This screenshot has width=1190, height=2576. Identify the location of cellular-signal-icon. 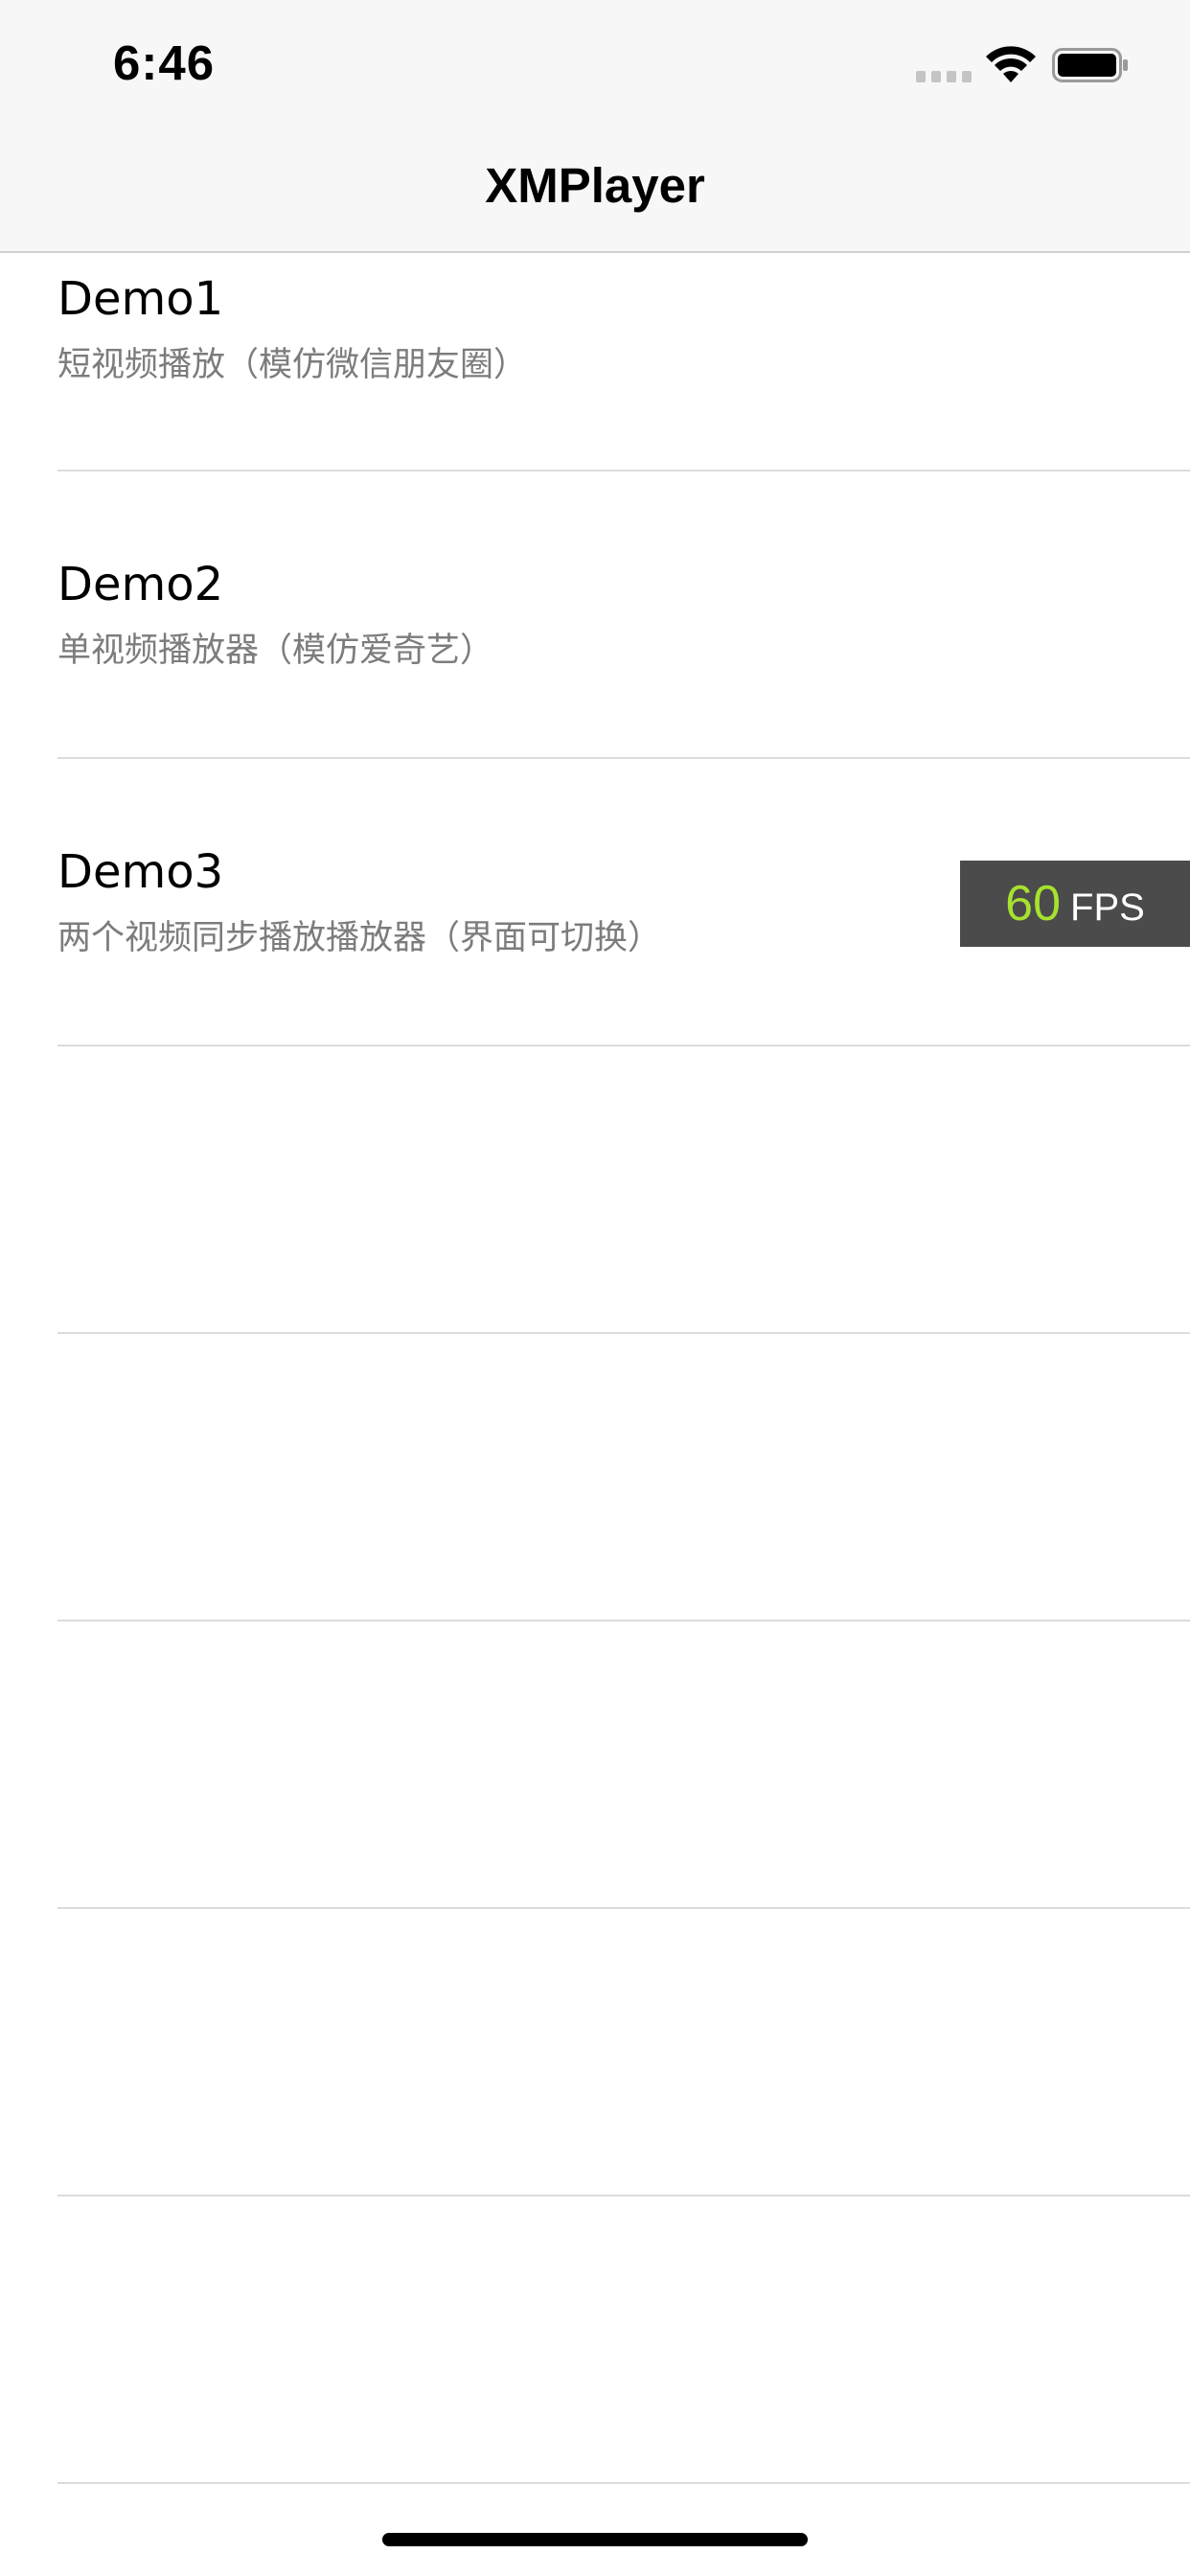
(944, 76).